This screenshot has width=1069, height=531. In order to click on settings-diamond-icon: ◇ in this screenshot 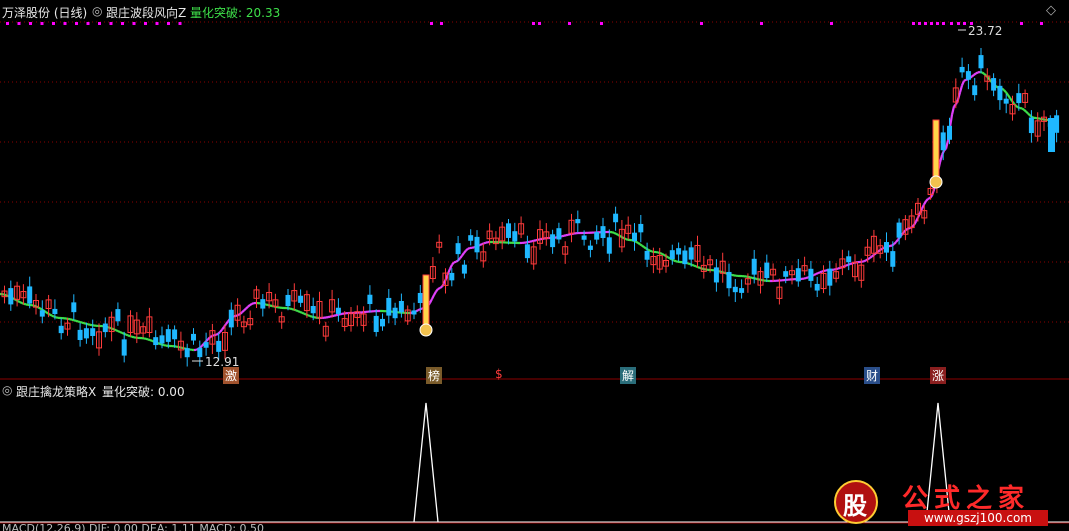, I will do `click(1051, 10)`.